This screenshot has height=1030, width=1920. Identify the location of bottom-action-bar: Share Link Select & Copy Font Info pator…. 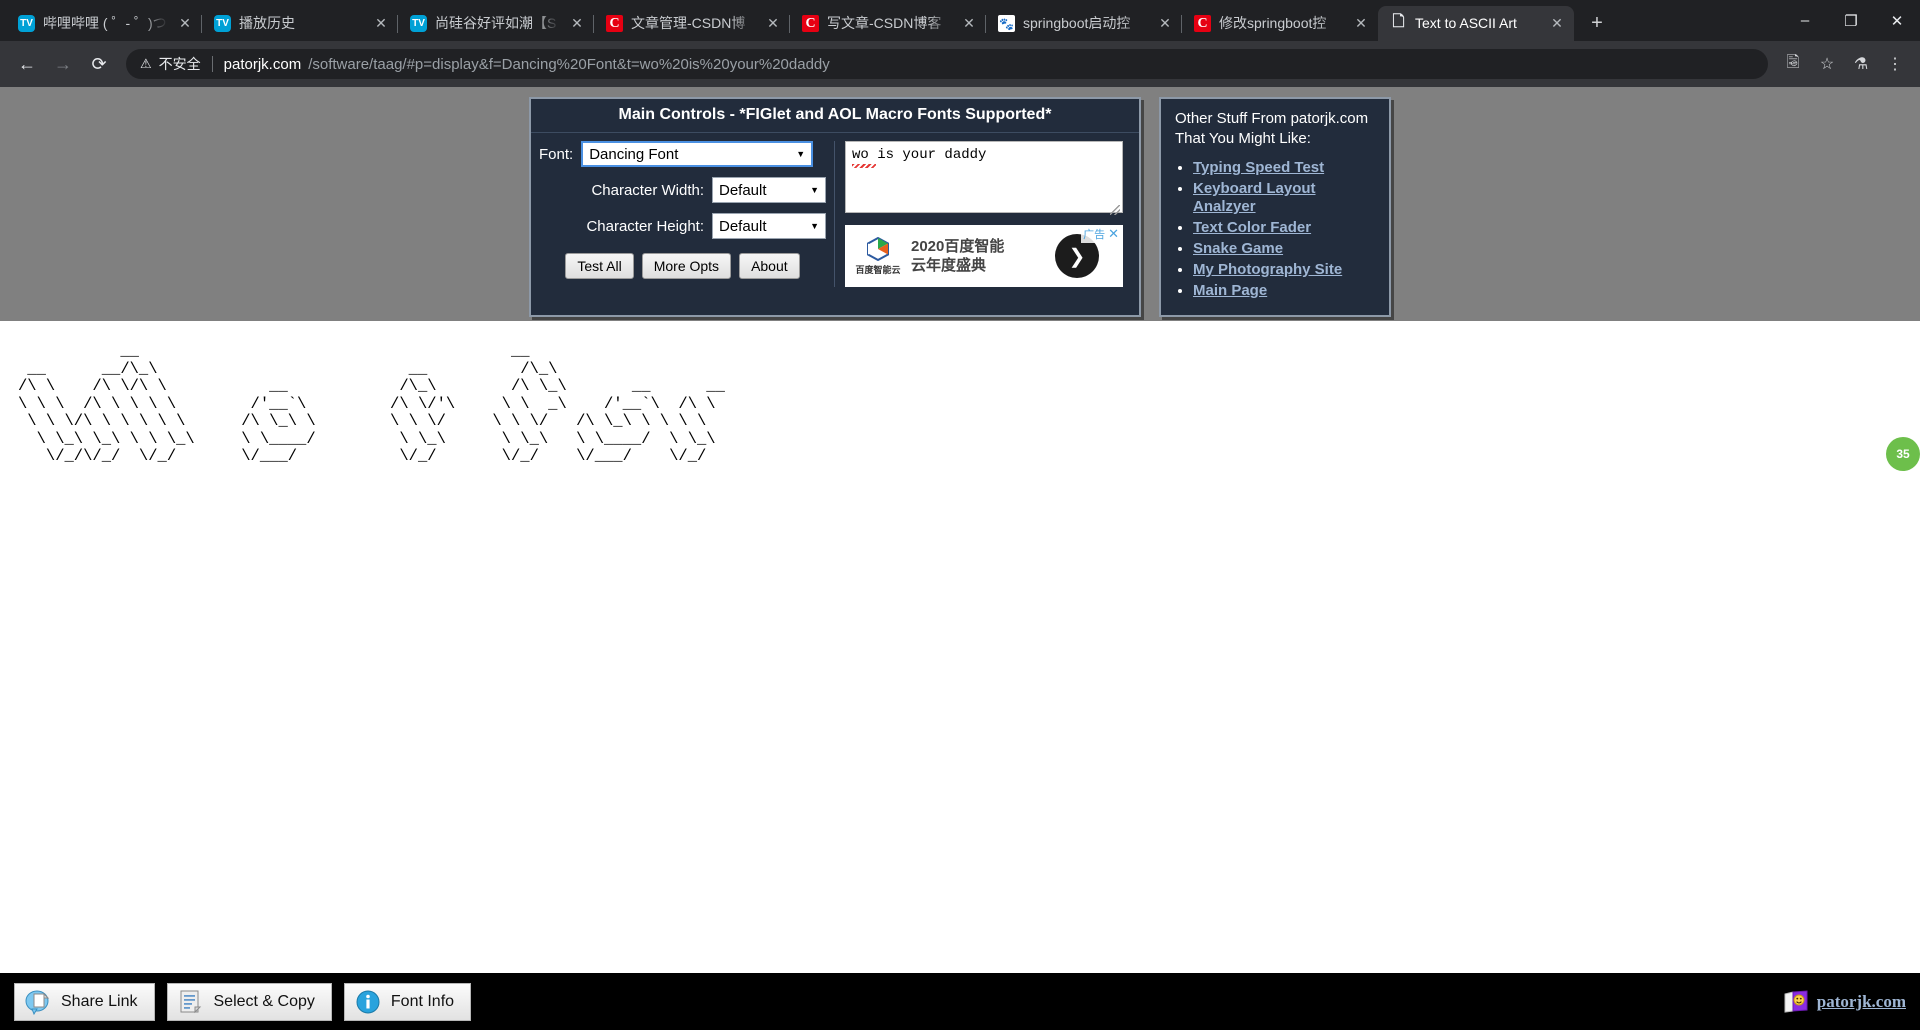
(960, 1001).